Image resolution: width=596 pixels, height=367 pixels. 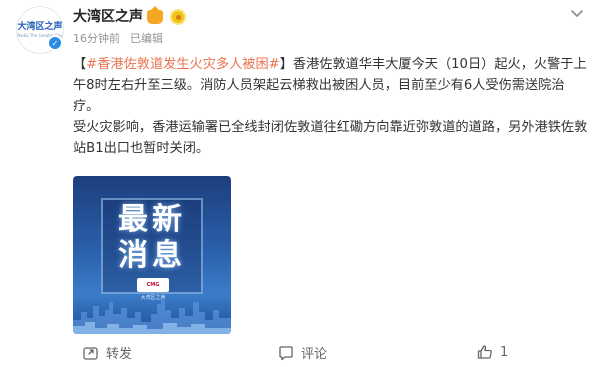 I want to click on share-button: 转发, so click(x=107, y=352).